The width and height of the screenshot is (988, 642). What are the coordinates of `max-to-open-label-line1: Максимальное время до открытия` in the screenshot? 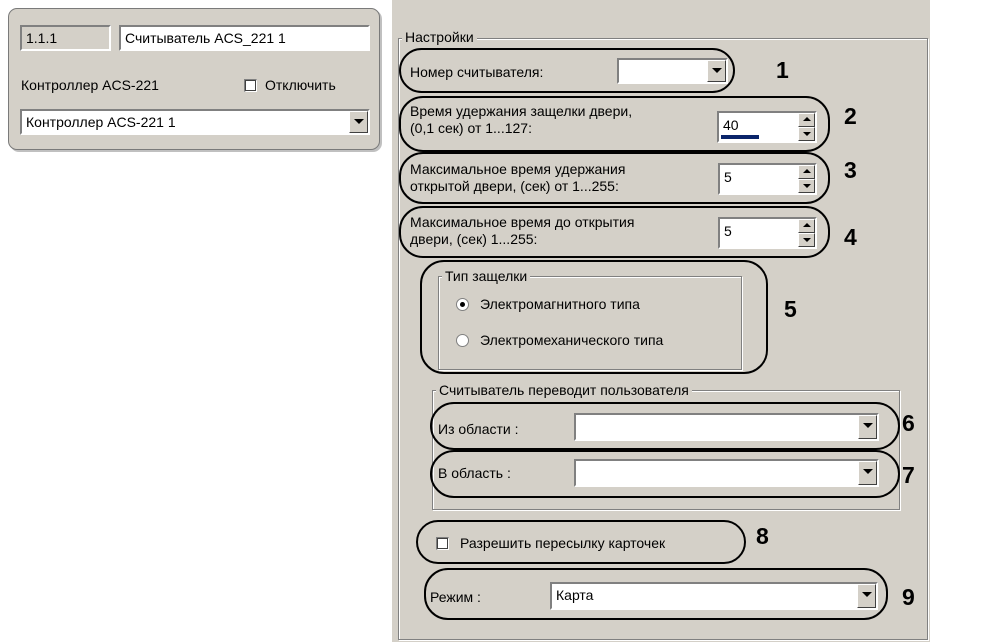 It's located at (522, 222).